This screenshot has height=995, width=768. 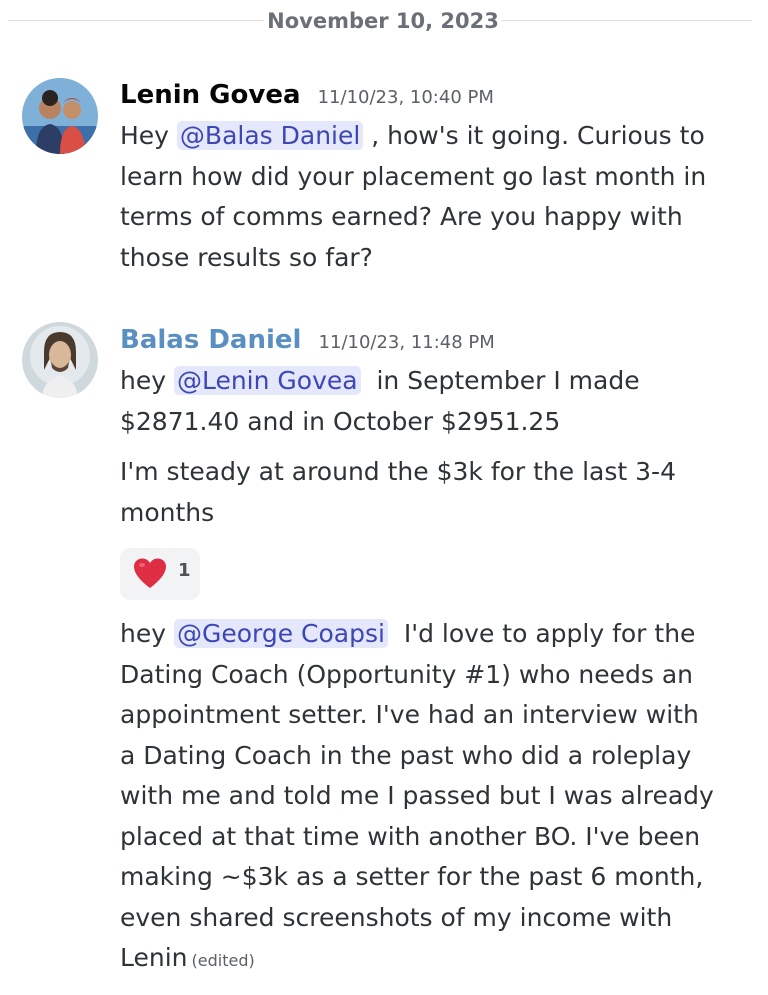 I want to click on date-divider-label: November 10, 2023, so click(x=383, y=21).